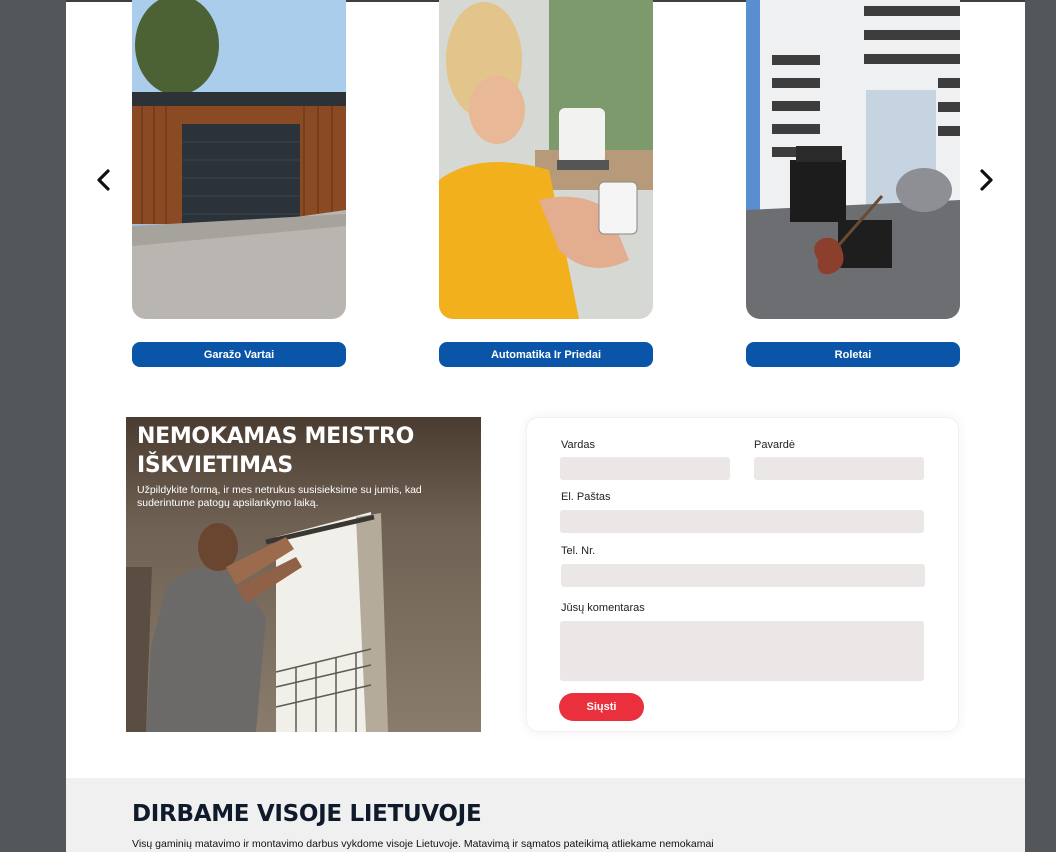  Describe the element at coordinates (546, 354) in the screenshot. I see `product-button-automation: Automatika Ir Priedai` at that location.